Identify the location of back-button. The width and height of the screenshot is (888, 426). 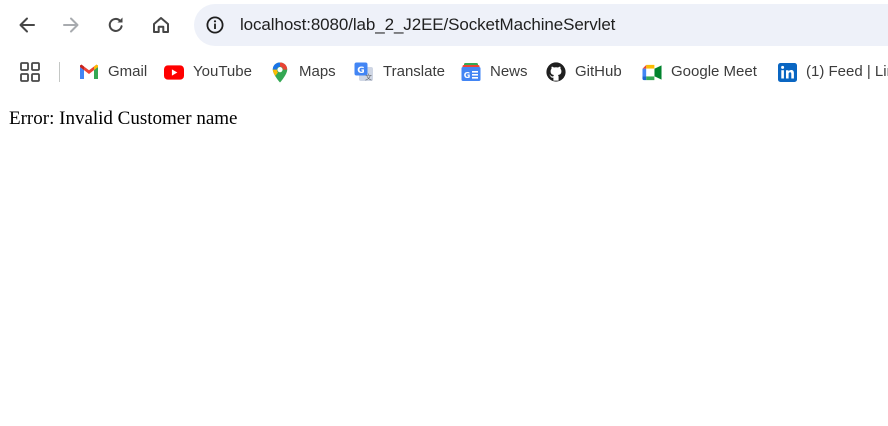
(27, 25).